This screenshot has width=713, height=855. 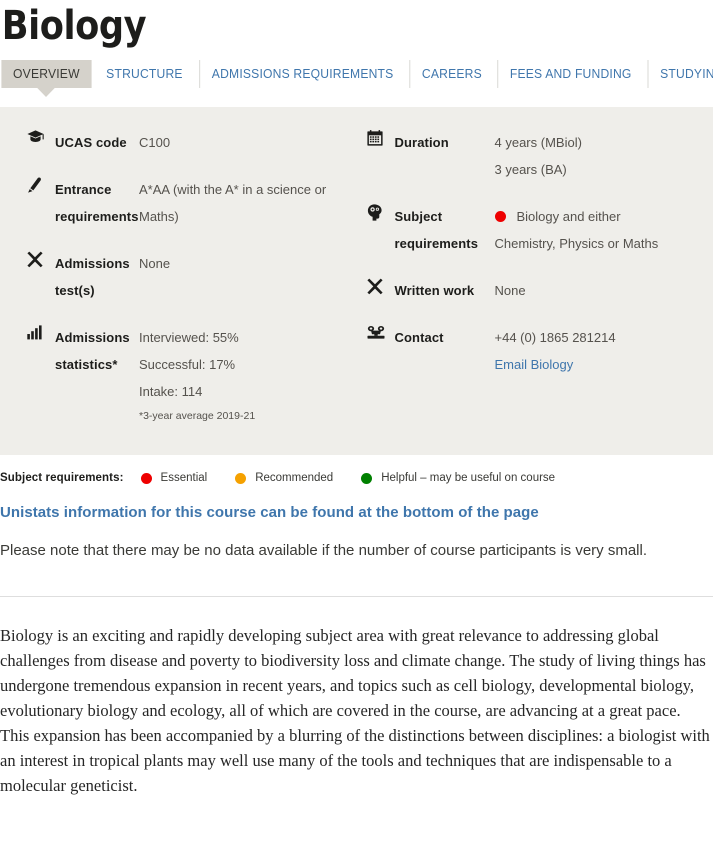 I want to click on key-fact-value-line: Interviewed: 55%, so click(x=248, y=337).